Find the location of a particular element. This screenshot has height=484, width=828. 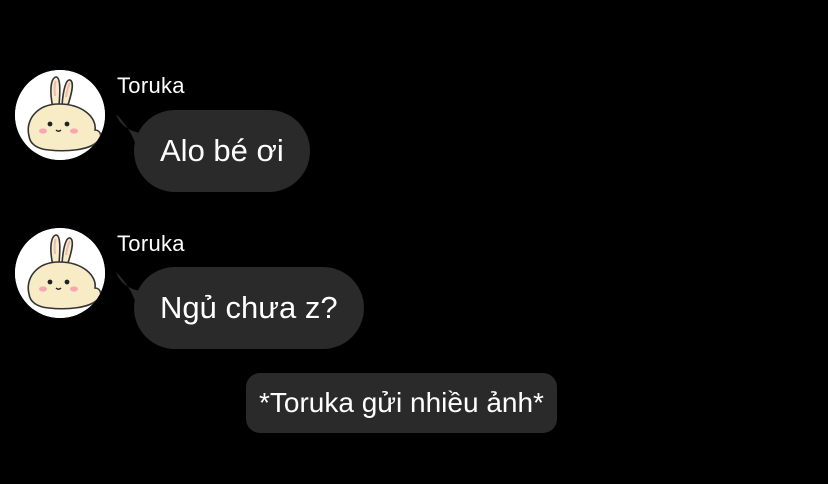

message-bubble: Alo bé ơi is located at coordinates (222, 151).